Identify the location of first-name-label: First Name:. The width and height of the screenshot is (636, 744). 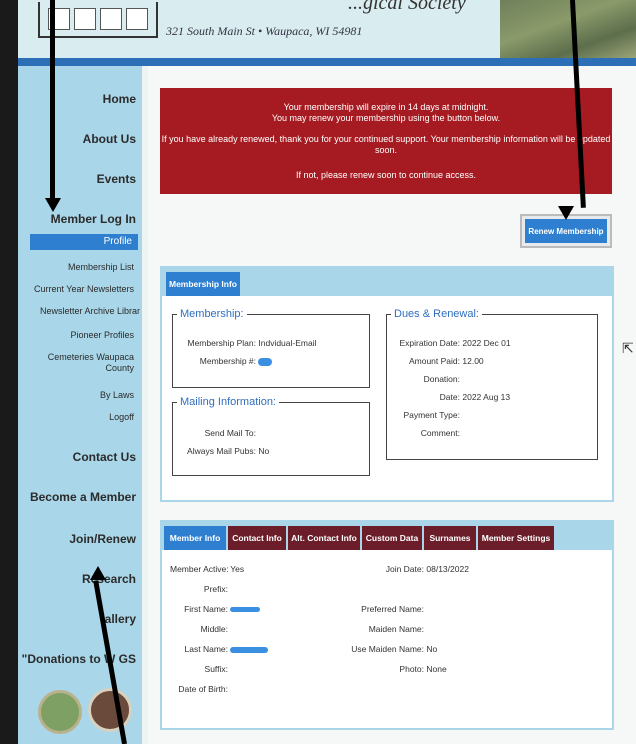
(206, 609).